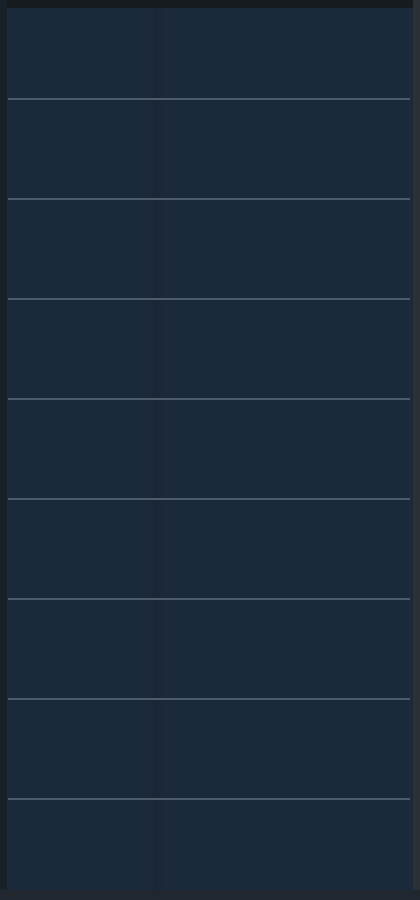 Image resolution: width=420 pixels, height=900 pixels. Describe the element at coordinates (416, 450) in the screenshot. I see `window-right-border` at that location.